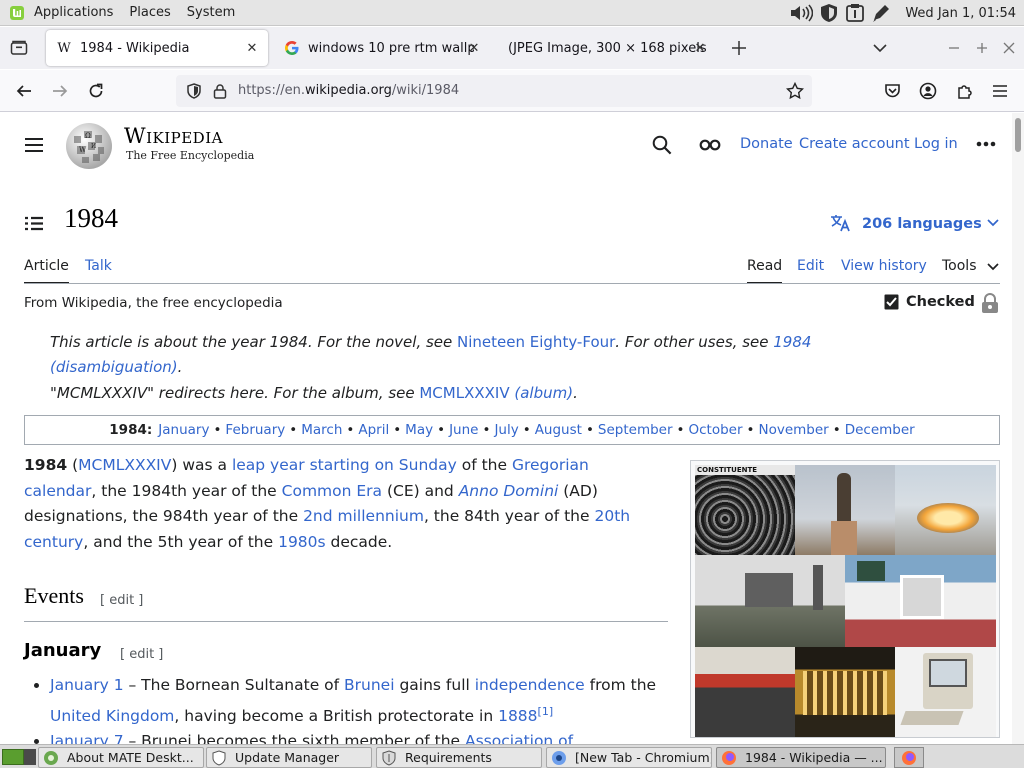 The height and width of the screenshot is (768, 1024). Describe the element at coordinates (211, 12) in the screenshot. I see `menu-system: System` at that location.